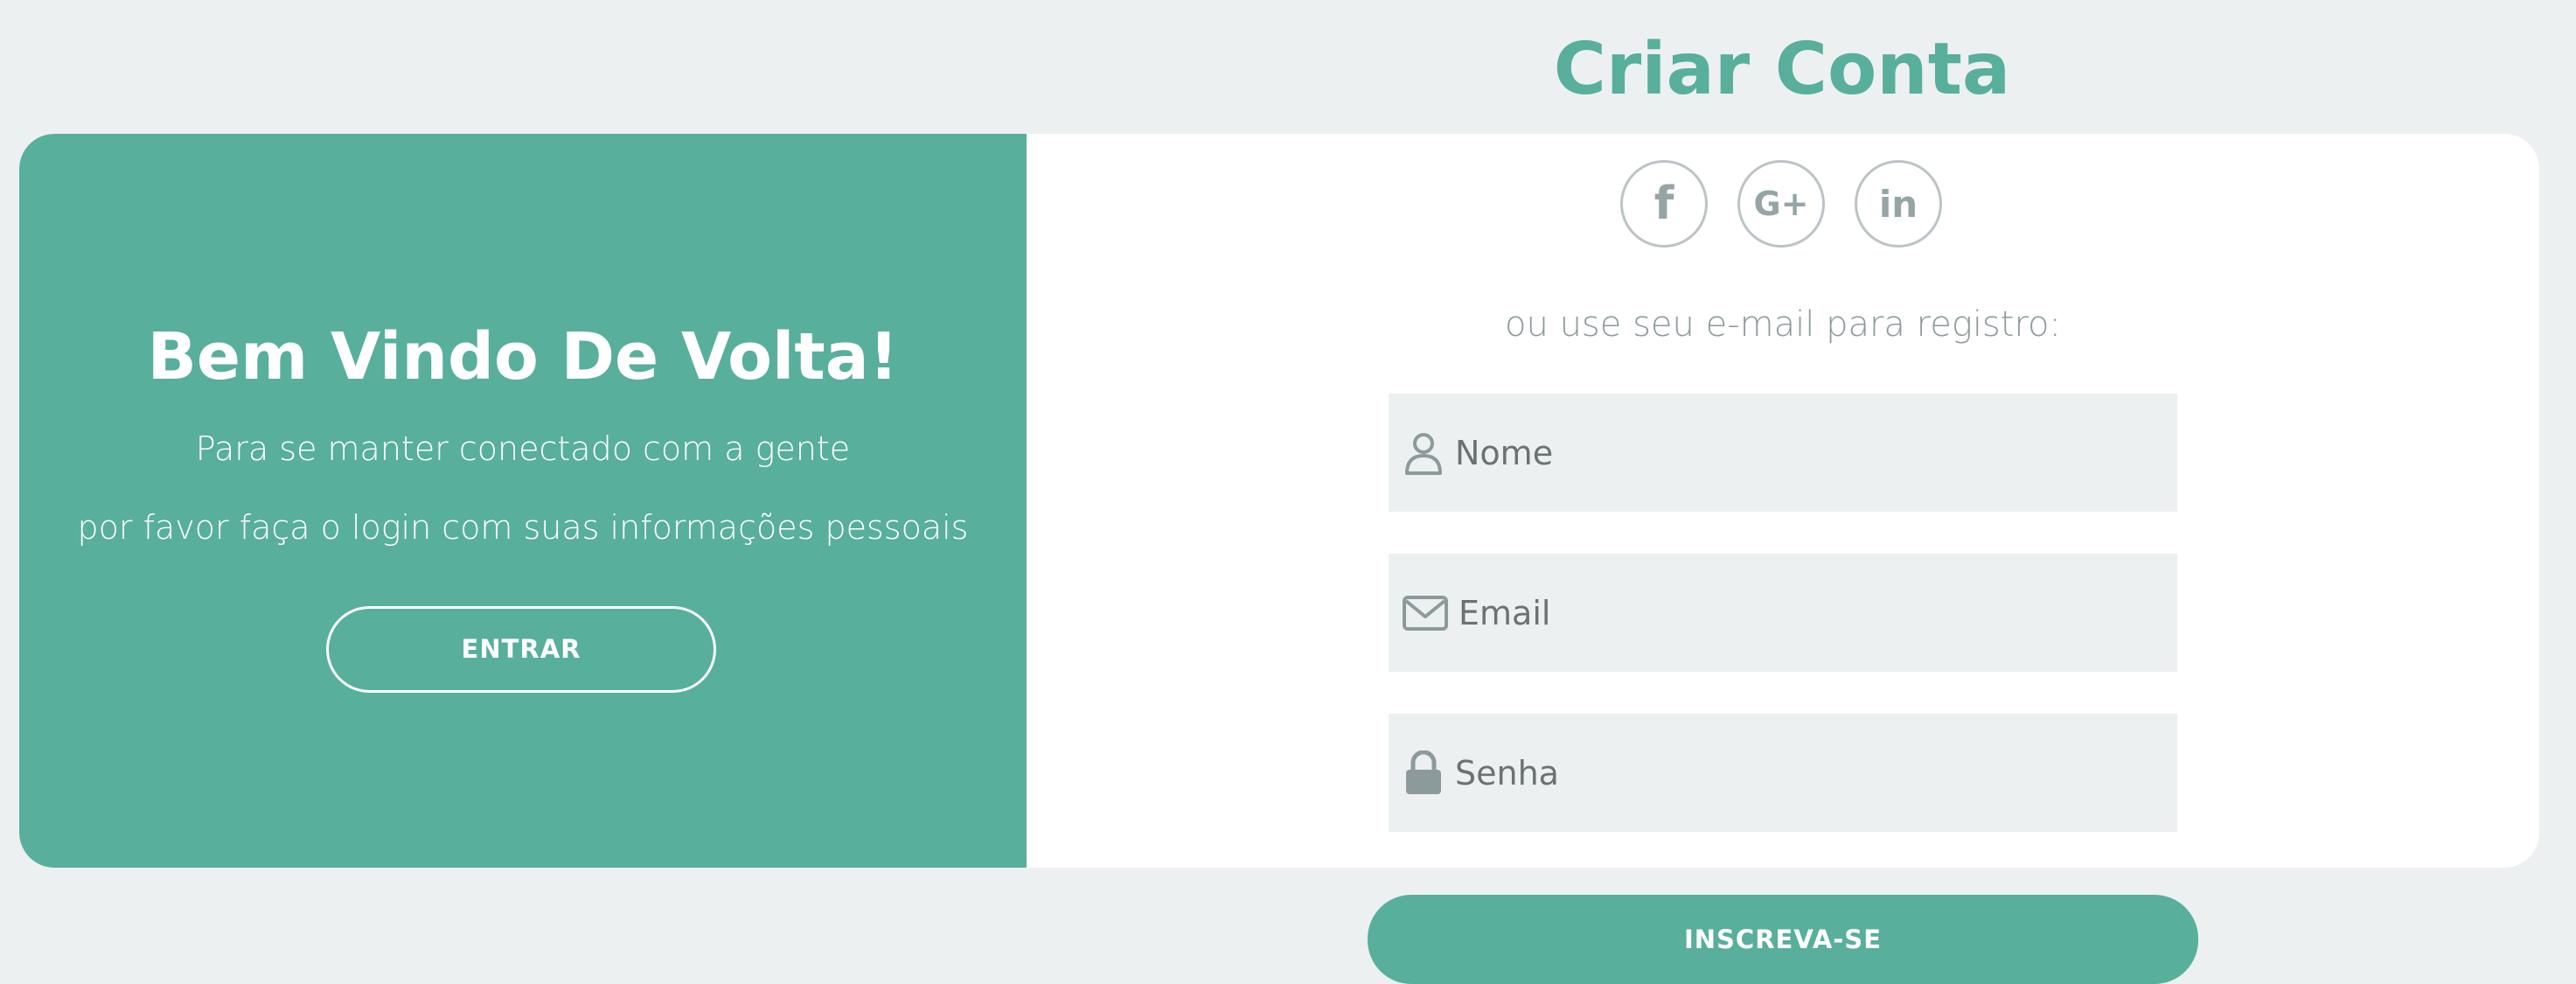  What do you see at coordinates (1783, 939) in the screenshot?
I see `signup-button: INSCREVA-SE` at bounding box center [1783, 939].